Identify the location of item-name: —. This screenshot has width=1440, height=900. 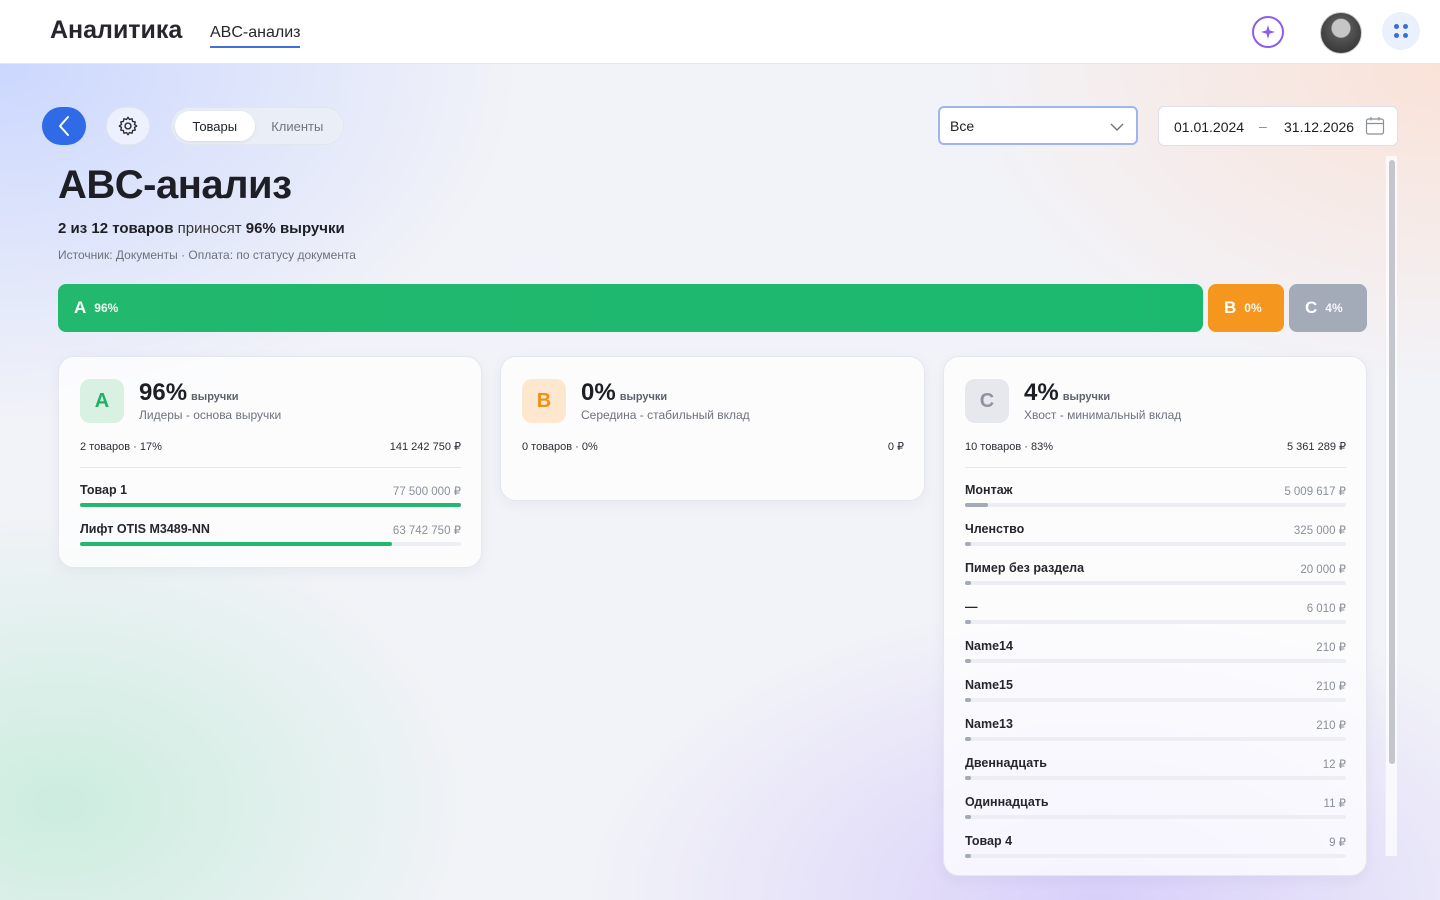
(971, 607).